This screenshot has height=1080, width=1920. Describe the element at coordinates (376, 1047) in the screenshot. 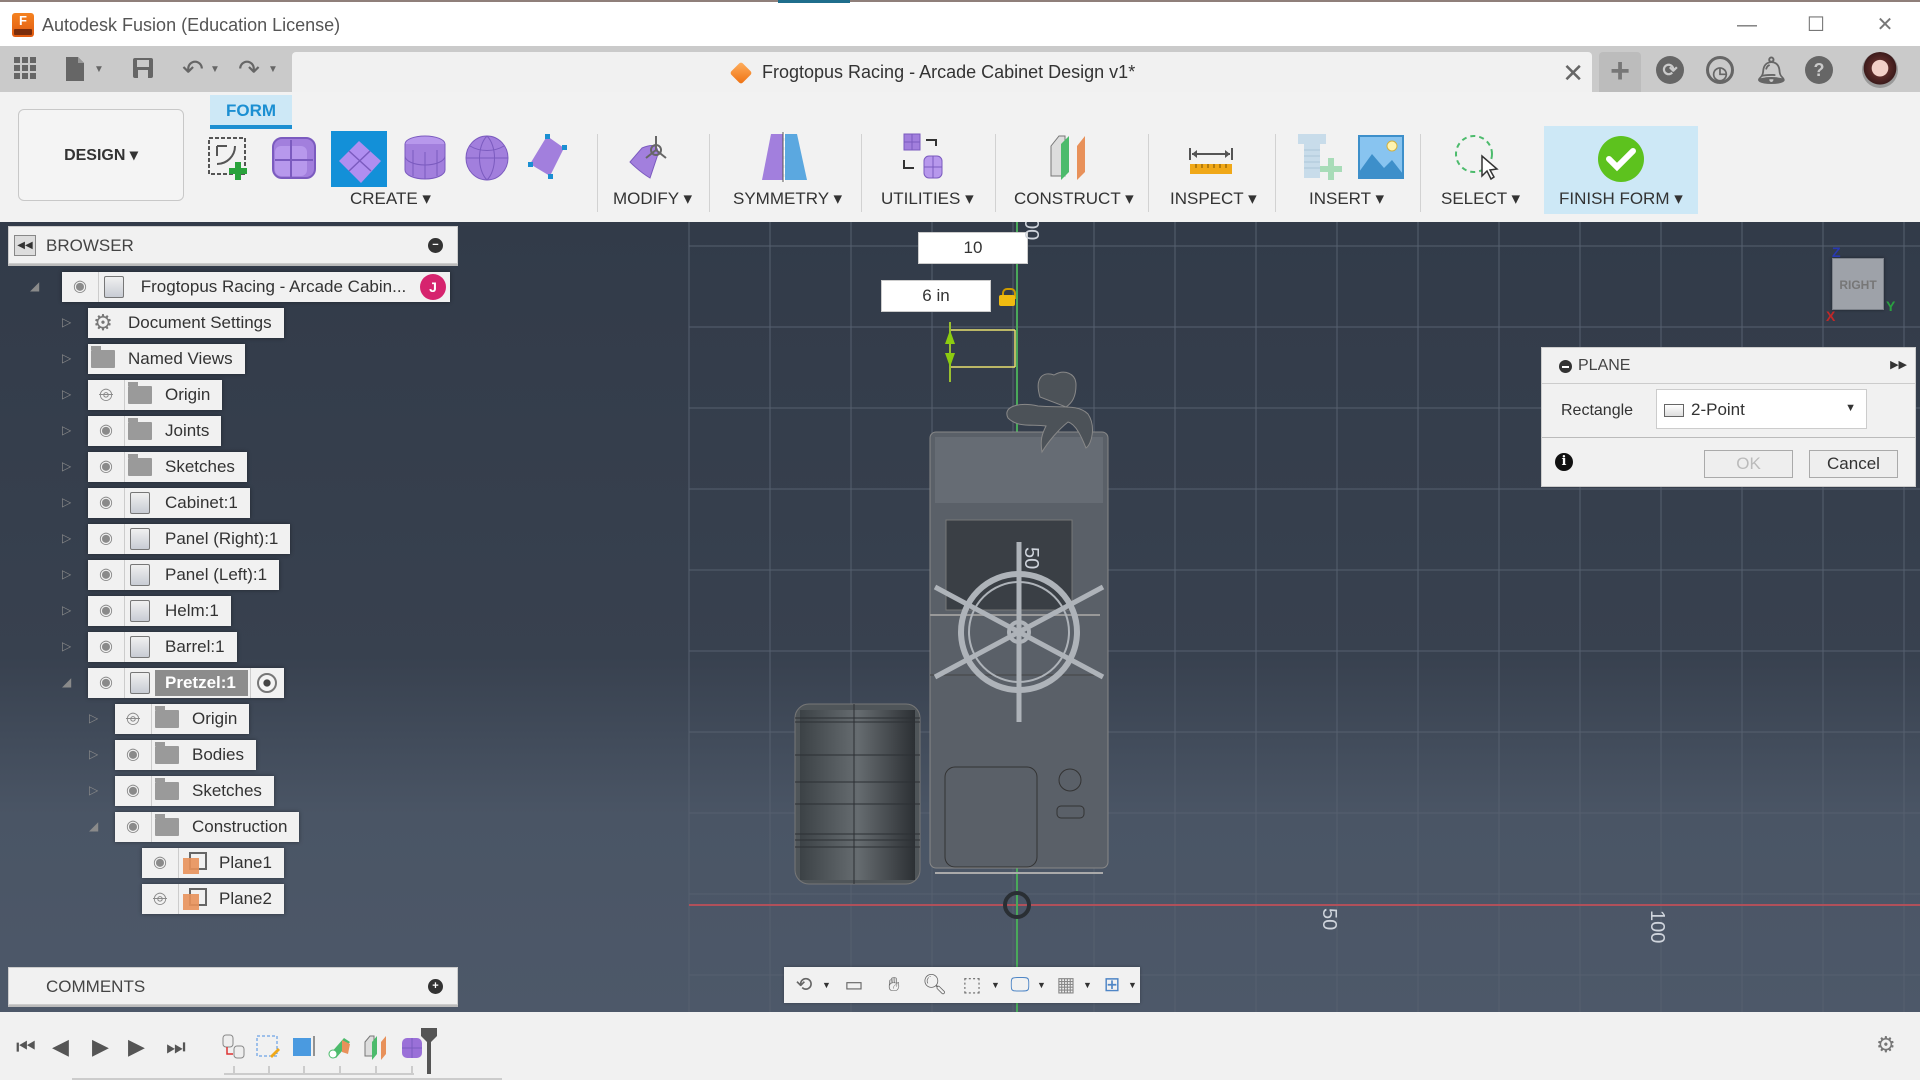

I see `timeline-plane-icon` at that location.